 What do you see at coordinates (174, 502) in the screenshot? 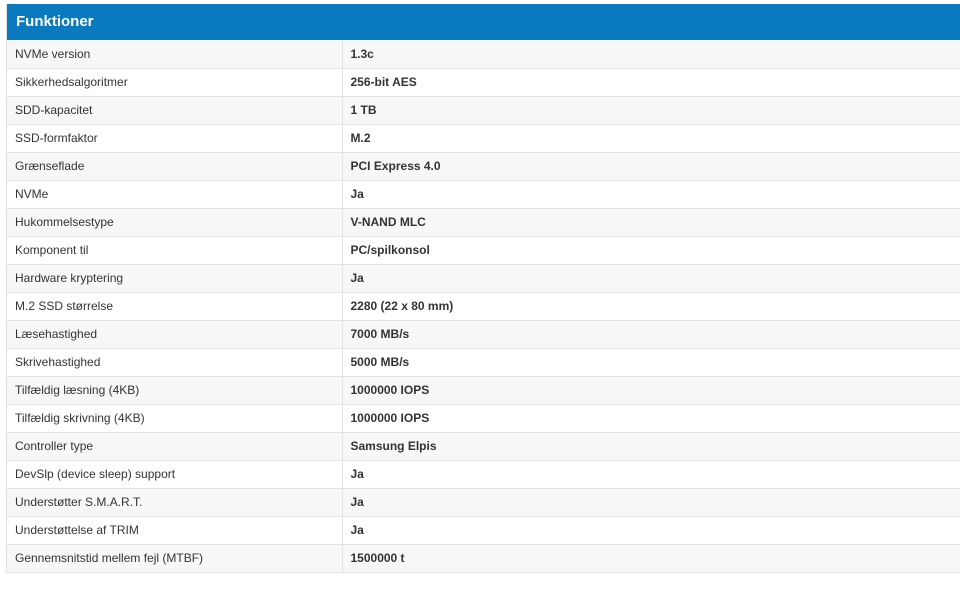
I see `spec-label: Understøtter S.M.A.R.T.` at bounding box center [174, 502].